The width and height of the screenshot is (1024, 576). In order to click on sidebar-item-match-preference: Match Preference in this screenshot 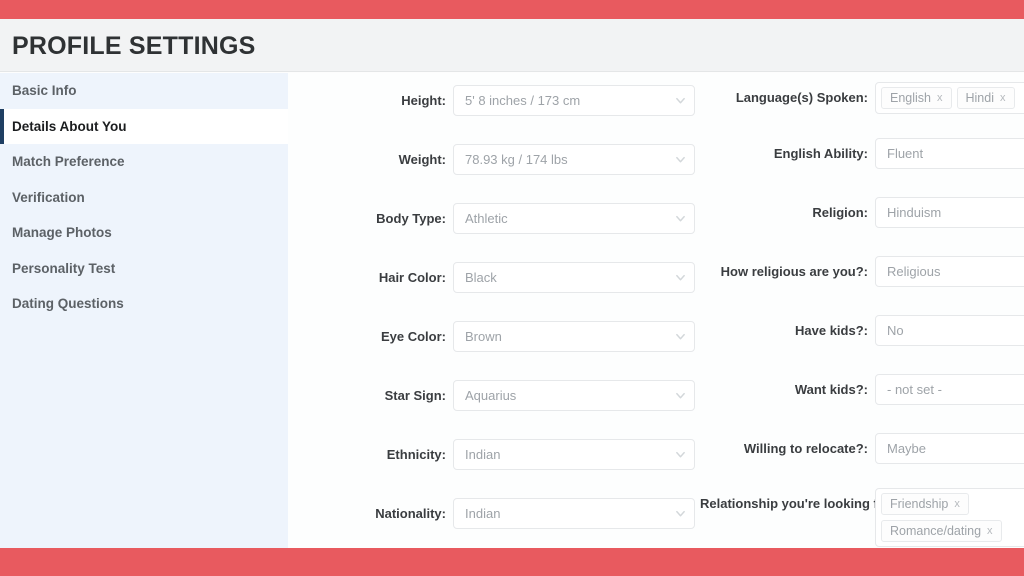, I will do `click(144, 162)`.